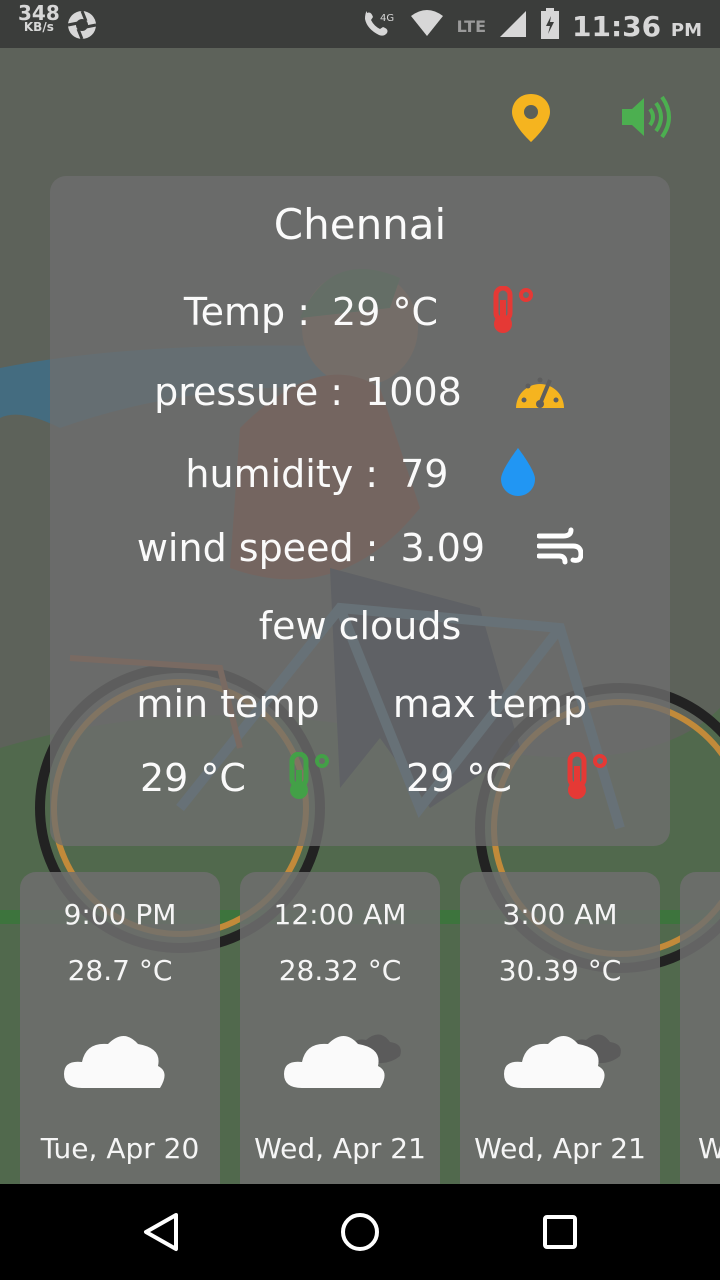 The width and height of the screenshot is (720, 1280). What do you see at coordinates (161, 1234) in the screenshot?
I see `back-icon` at bounding box center [161, 1234].